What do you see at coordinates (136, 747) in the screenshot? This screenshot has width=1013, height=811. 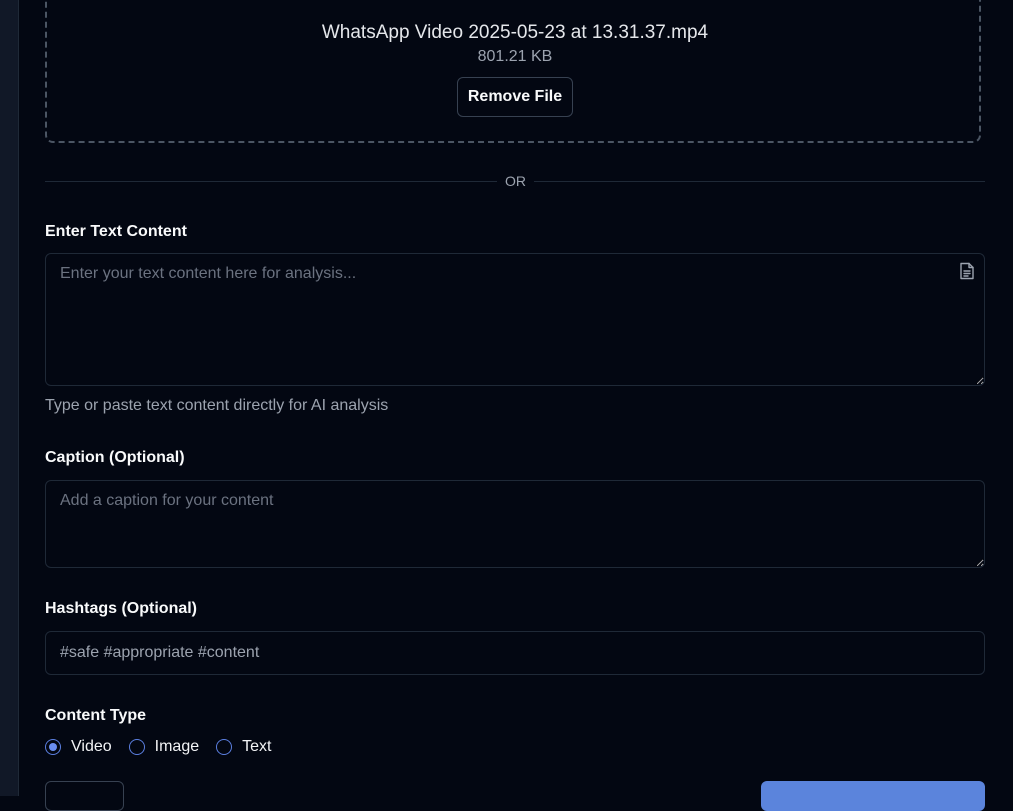 I see `radio-image-circle` at bounding box center [136, 747].